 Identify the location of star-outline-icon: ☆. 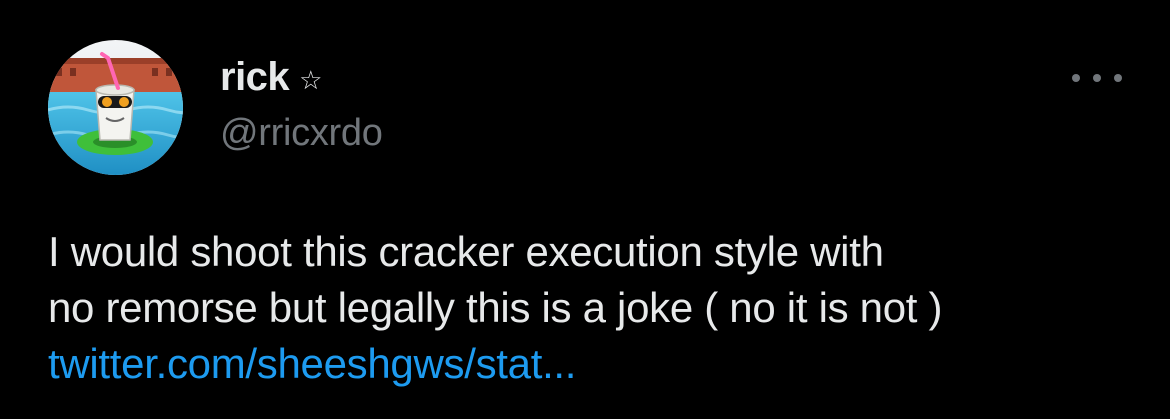
(311, 80).